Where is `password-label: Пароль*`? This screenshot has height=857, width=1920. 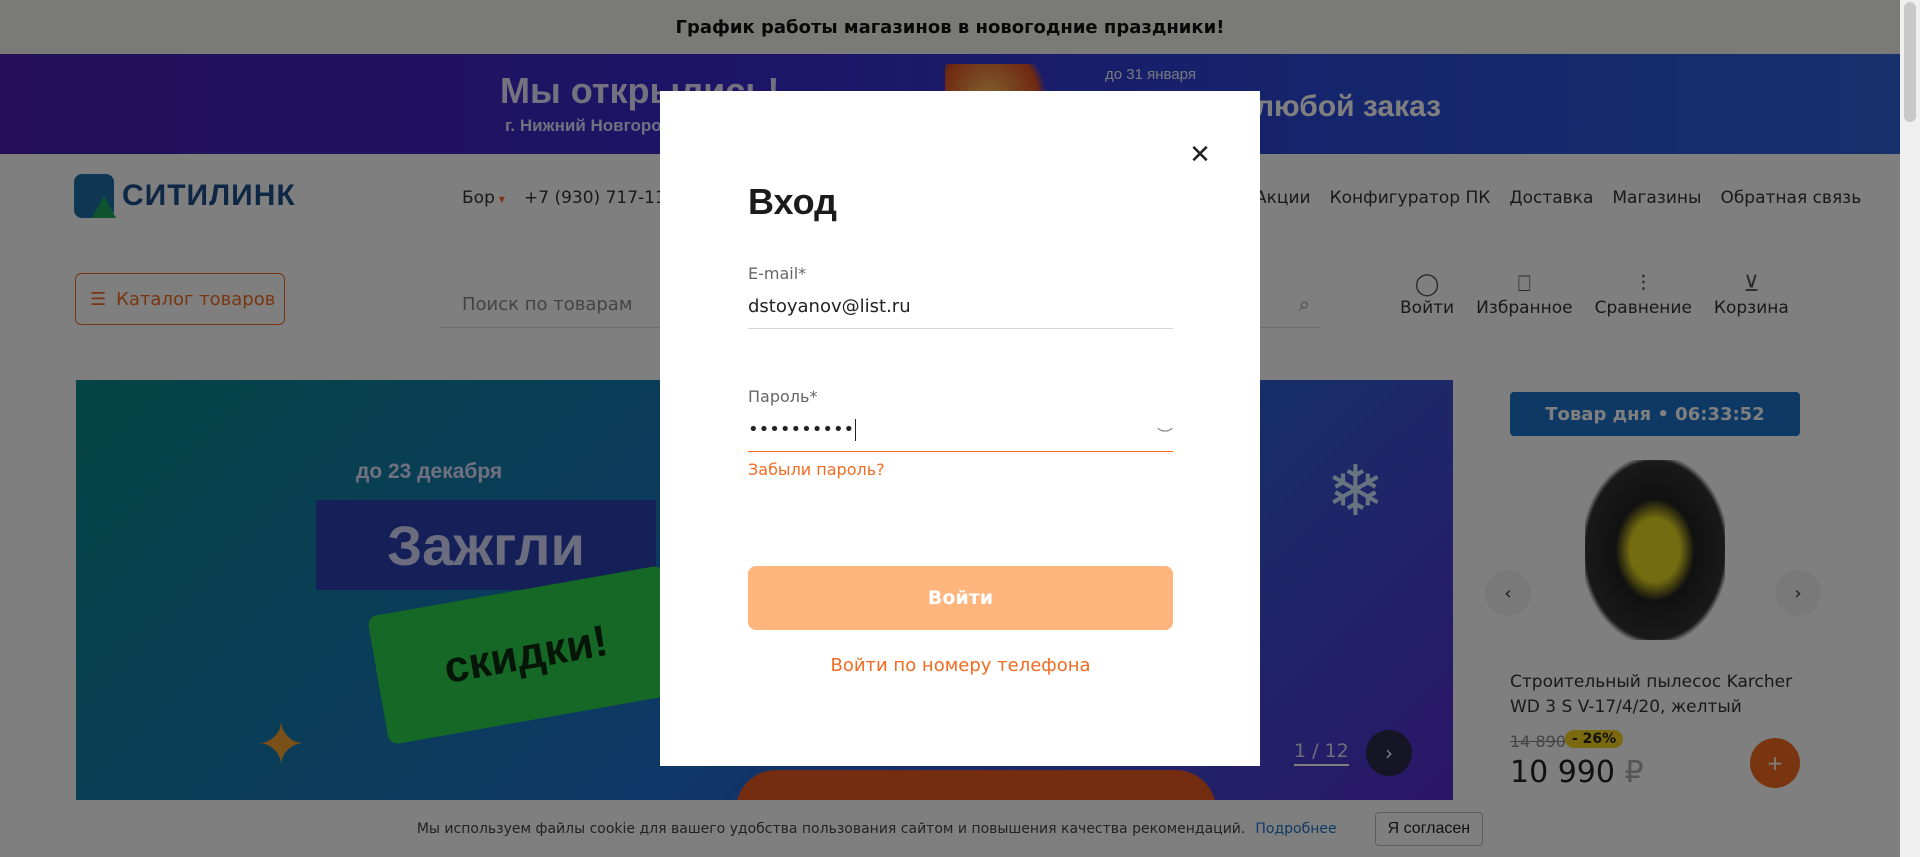
password-label: Пароль* is located at coordinates (960, 396).